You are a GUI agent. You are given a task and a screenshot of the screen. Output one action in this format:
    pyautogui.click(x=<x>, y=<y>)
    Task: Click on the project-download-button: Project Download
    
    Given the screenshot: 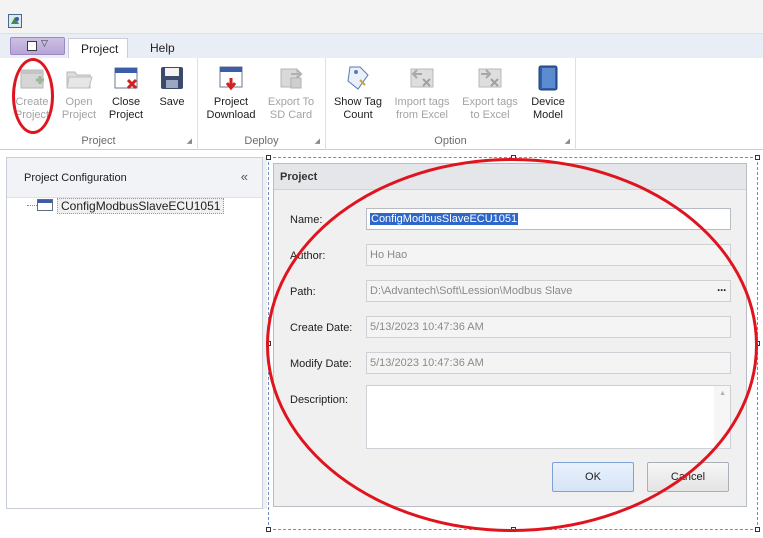 What is the action you would take?
    pyautogui.click(x=231, y=93)
    